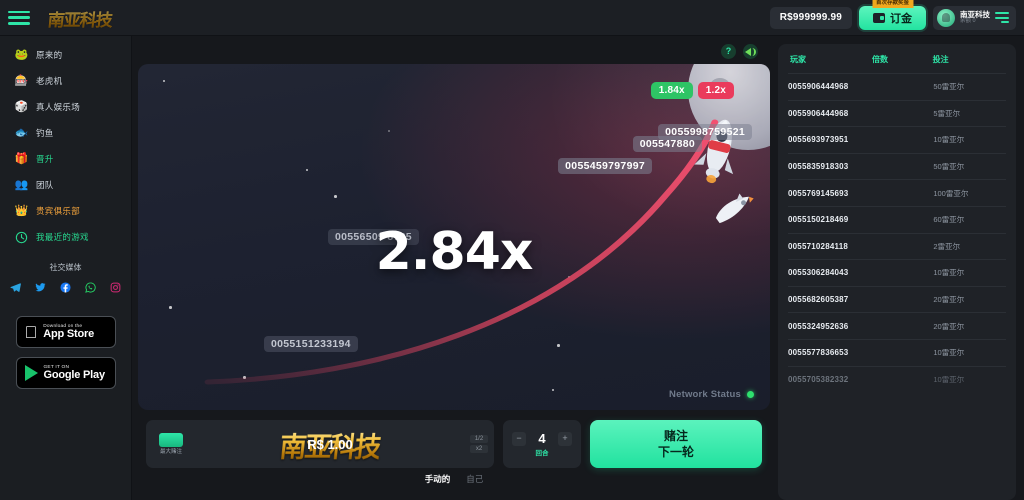  I want to click on bet-controls: 最大赌注 南亚科技 R$ 1.00 1/2 x2 − 4 + 回合 赌注 下一轮, so click(454, 439).